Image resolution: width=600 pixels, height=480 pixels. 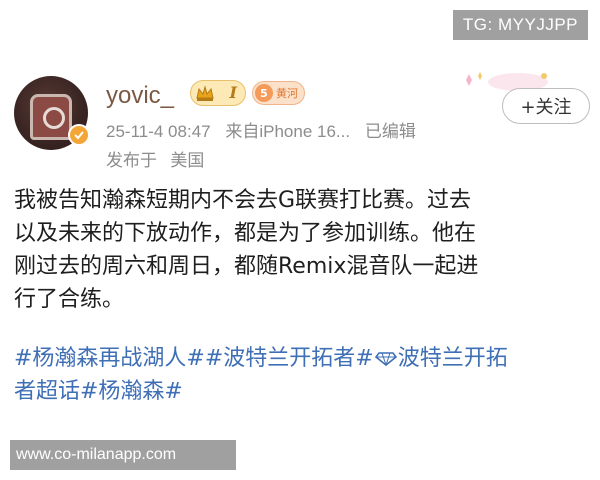 I want to click on diamond-supertopic-icon, so click(x=385, y=358).